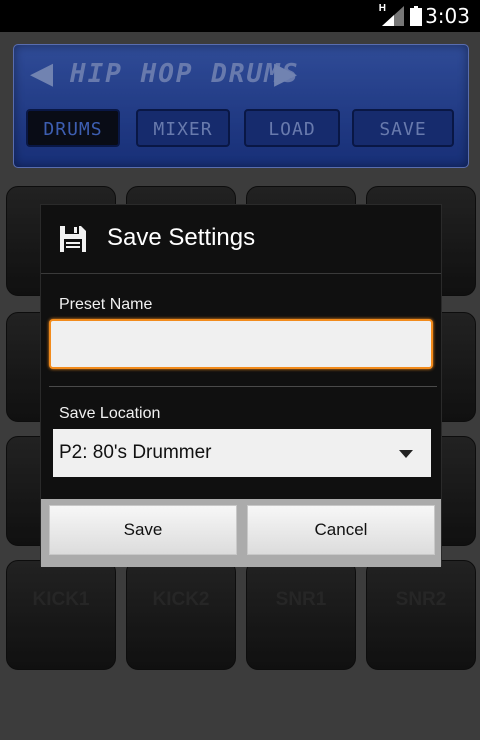  I want to click on battery-icon, so click(416, 16).